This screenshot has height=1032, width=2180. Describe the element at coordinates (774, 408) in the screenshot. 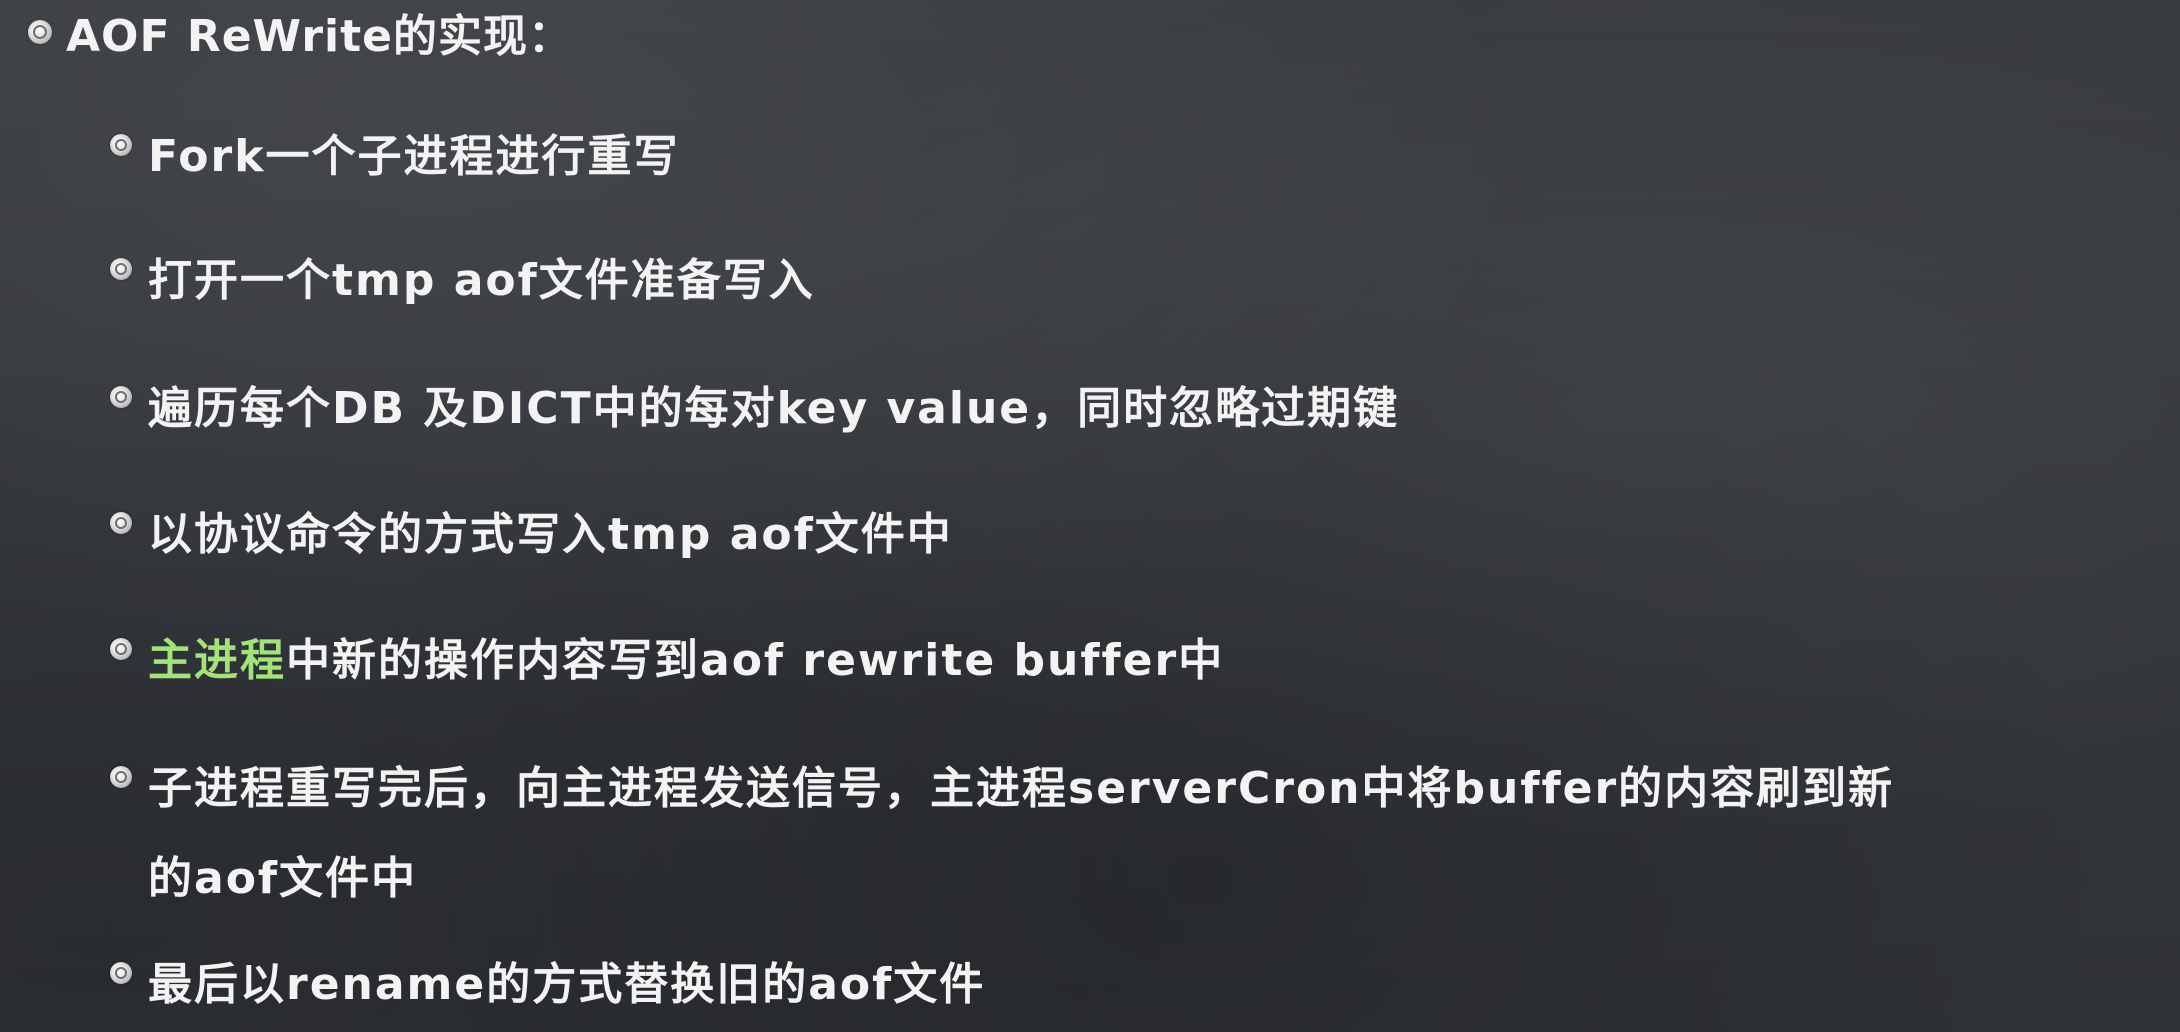

I see `list-item-text: 遍历每个DB 及DICT中的每对key value，同时忽略过期键` at that location.